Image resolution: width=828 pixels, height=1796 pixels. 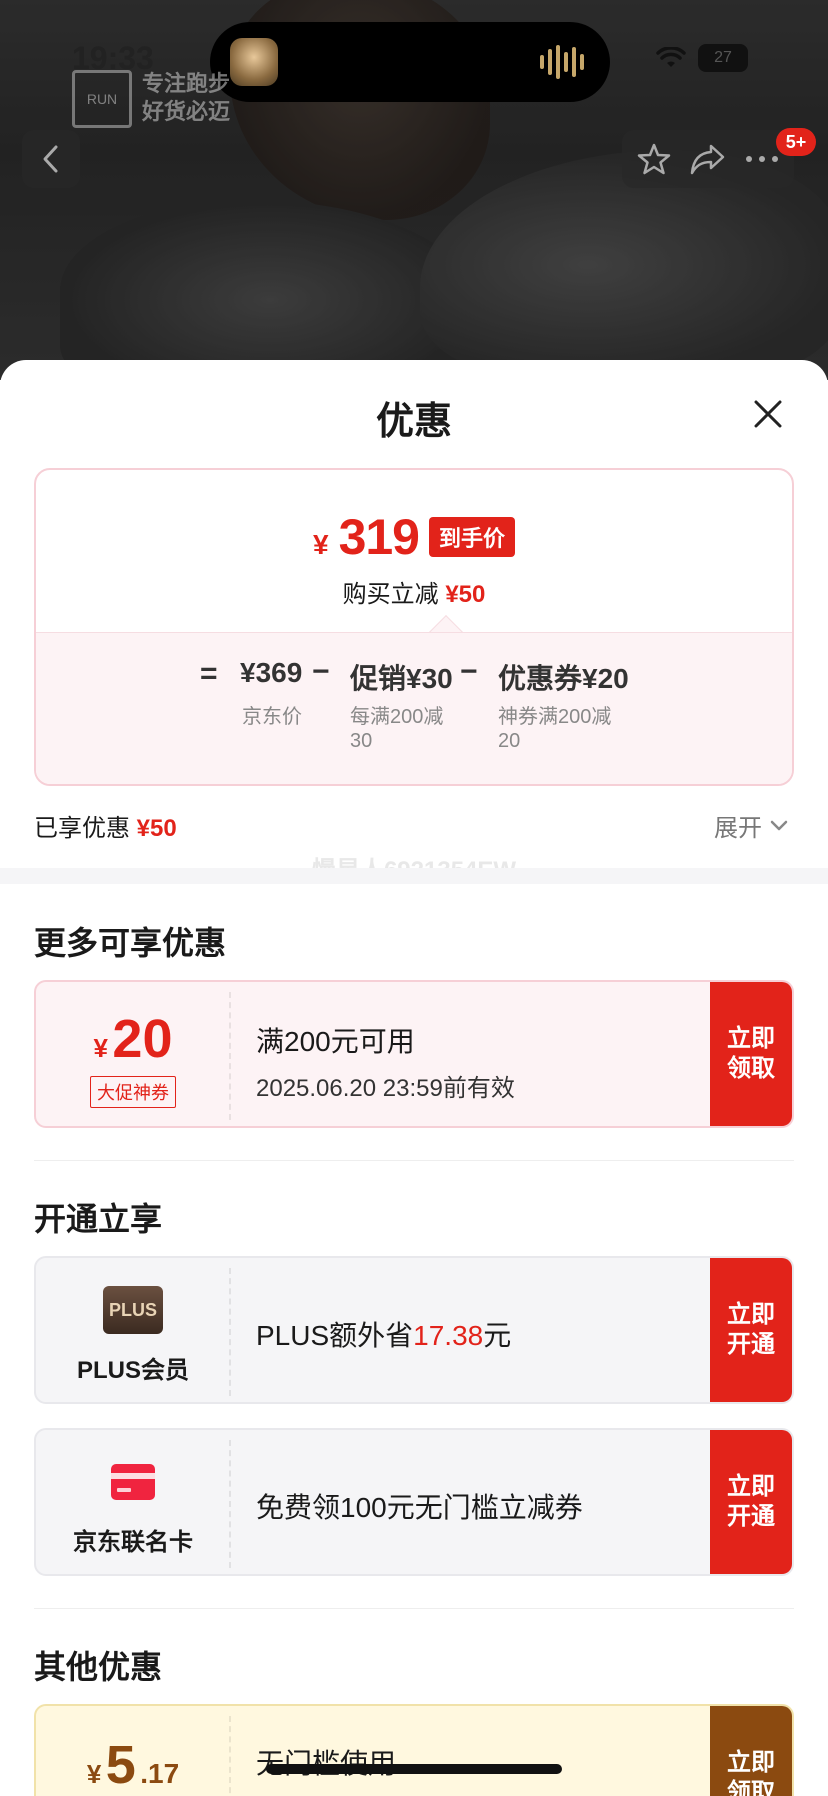 What do you see at coordinates (142, 1039) in the screenshot?
I see `coupon-amount: 20` at bounding box center [142, 1039].